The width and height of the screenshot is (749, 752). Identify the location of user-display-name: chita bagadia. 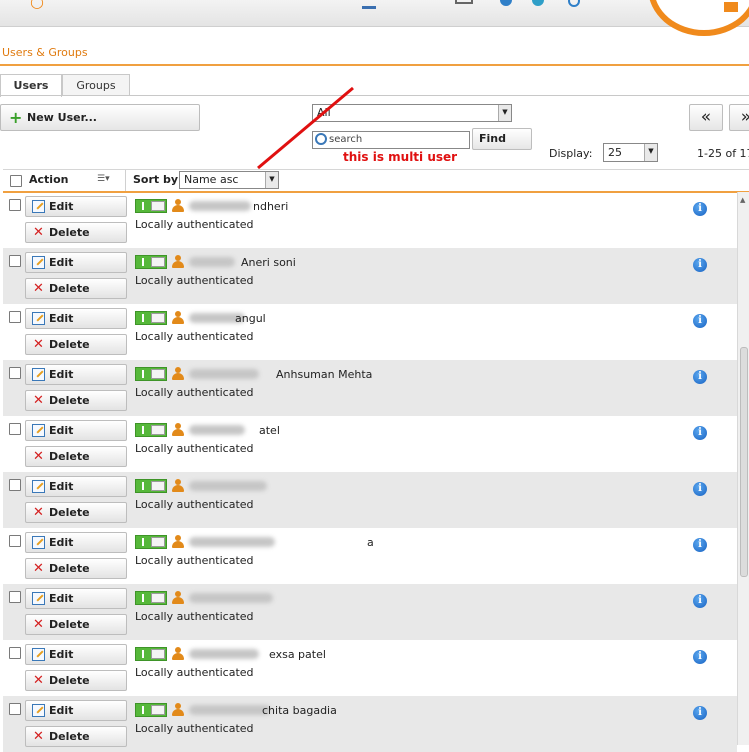
(299, 710).